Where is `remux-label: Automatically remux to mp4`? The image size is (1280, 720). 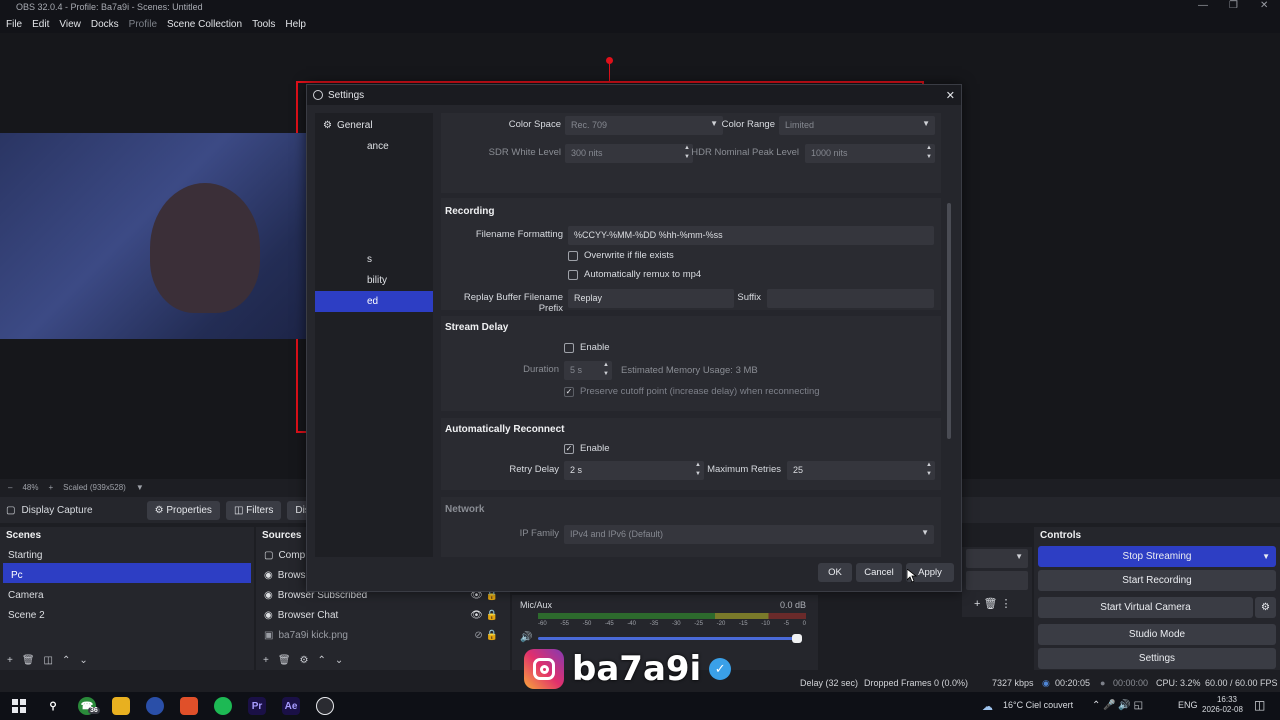
remux-label: Automatically remux to mp4 is located at coordinates (643, 274).